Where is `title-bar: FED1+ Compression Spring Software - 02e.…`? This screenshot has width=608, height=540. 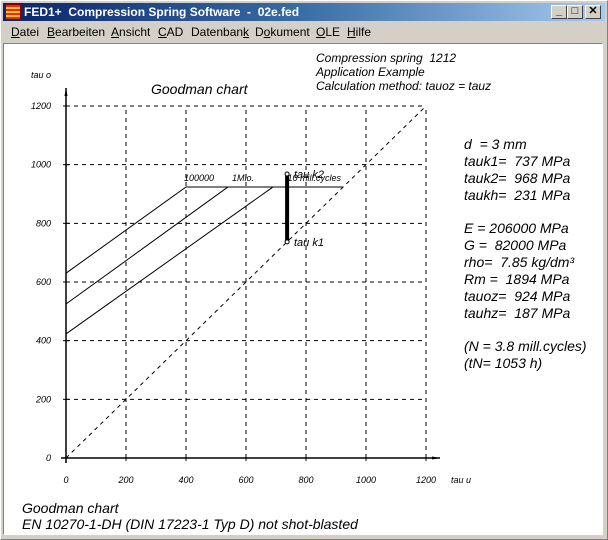 title-bar: FED1+ Compression Spring Software - 02e.… is located at coordinates (304, 12).